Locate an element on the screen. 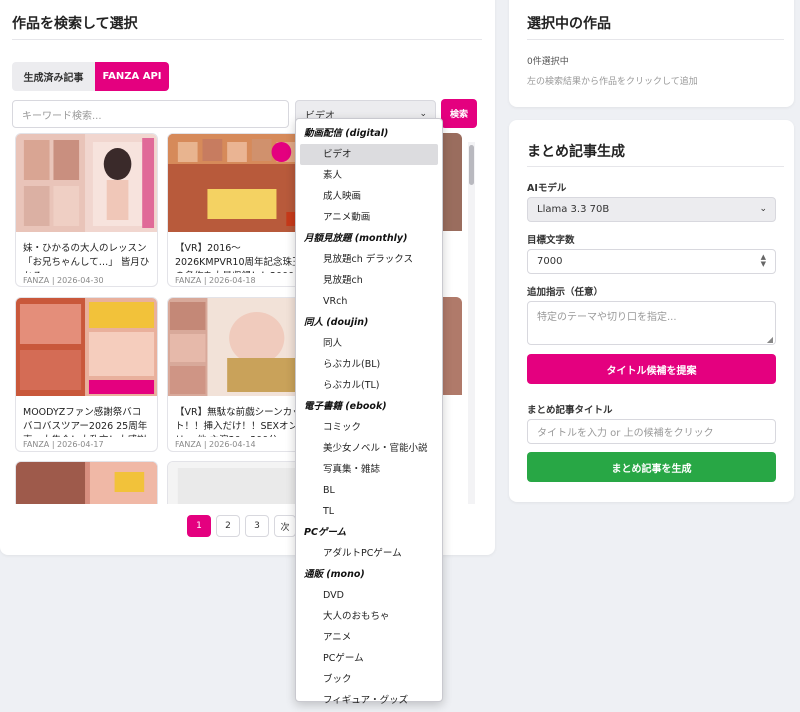  dropdown-option: VRch is located at coordinates (369, 301).